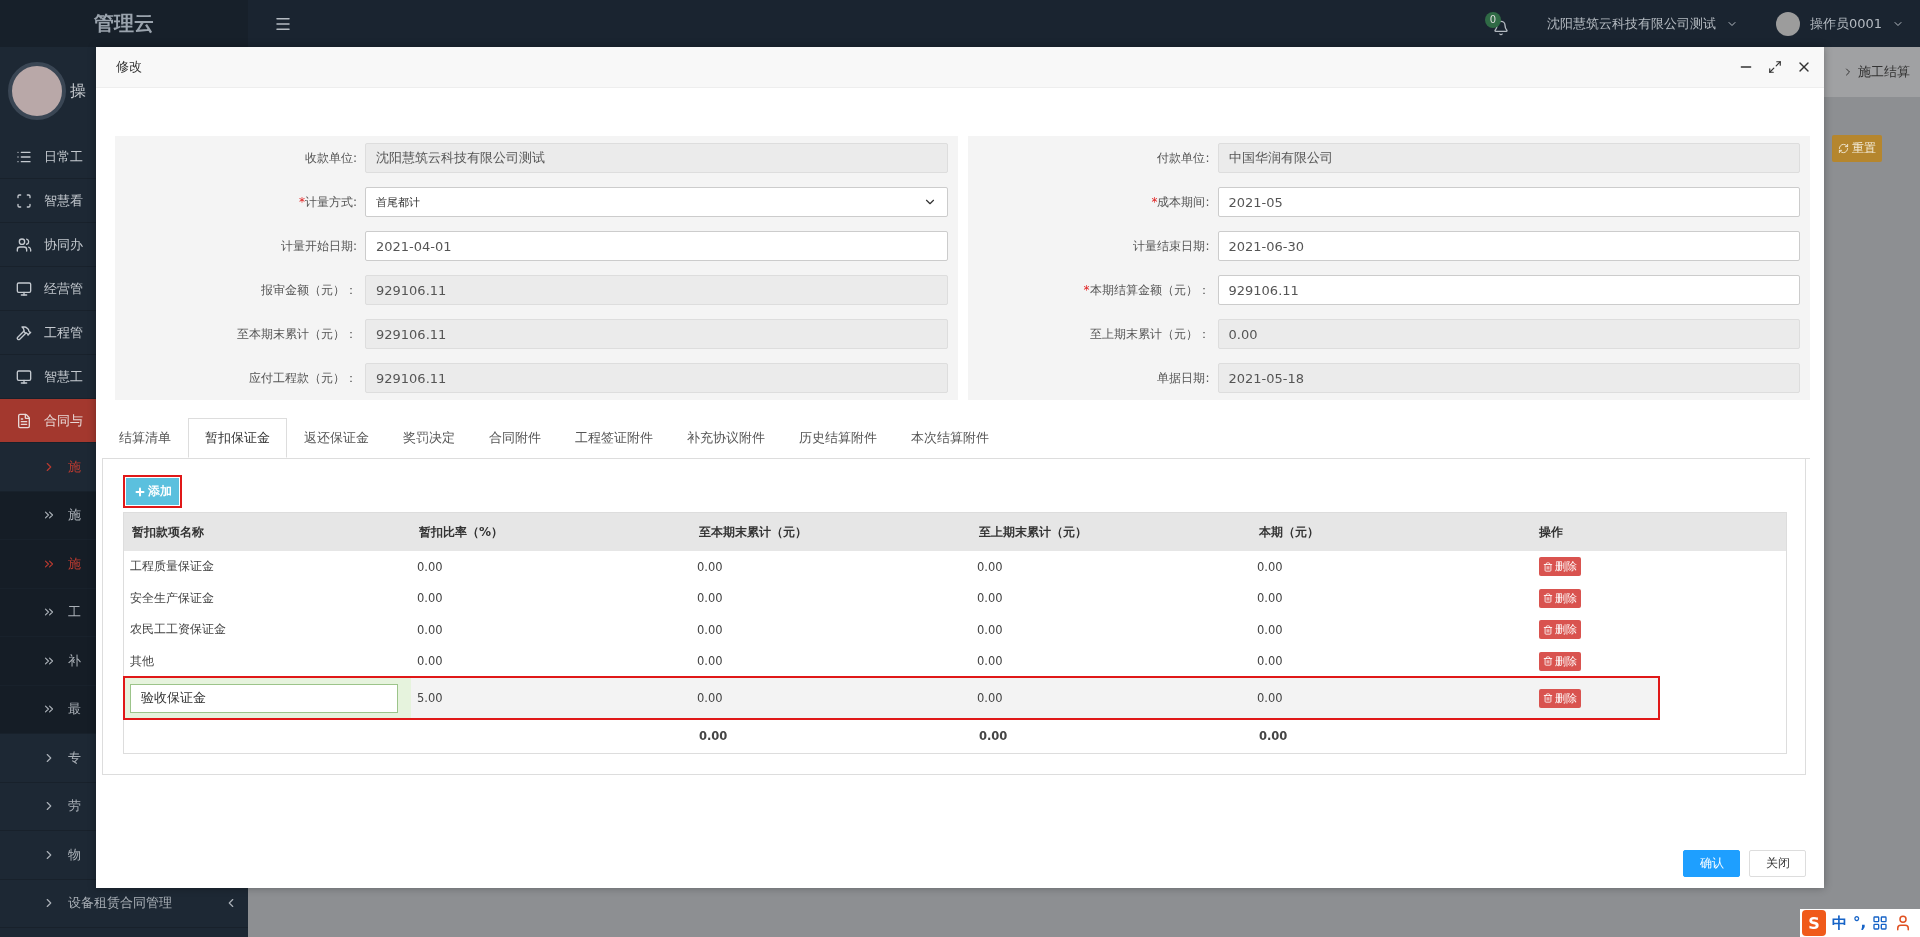  What do you see at coordinates (1843, 148) in the screenshot?
I see `refresh-icon` at bounding box center [1843, 148].